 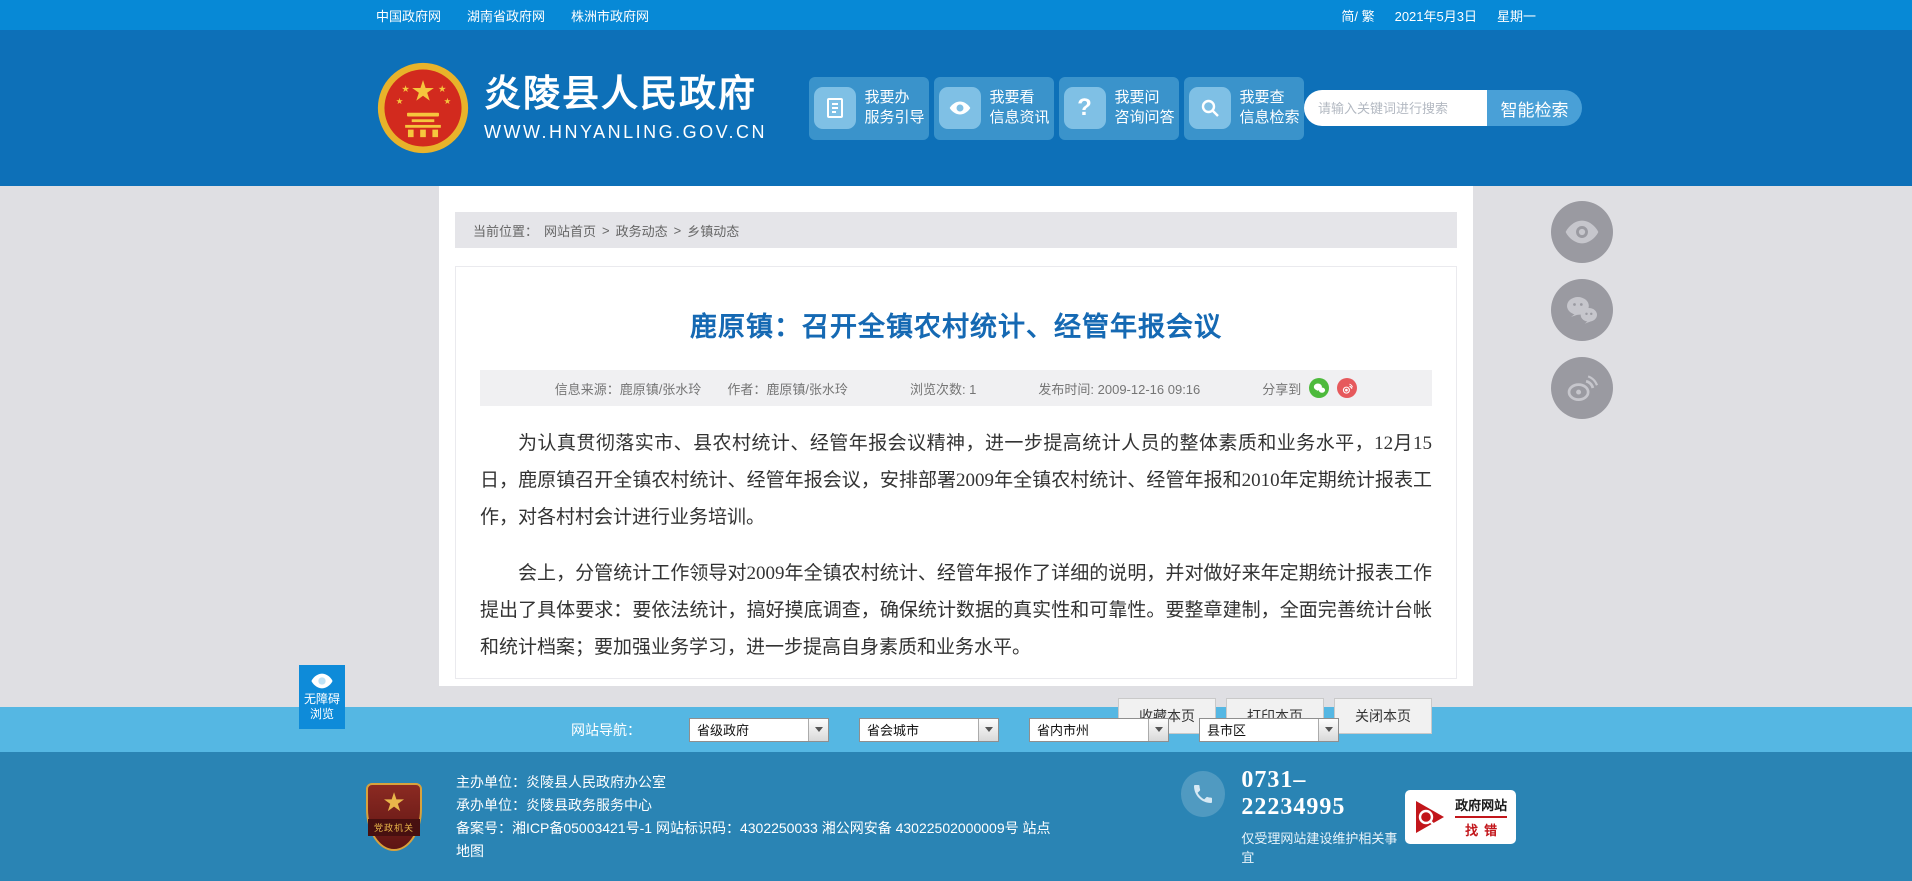 I want to click on share-weibo-icon, so click(x=1347, y=388).